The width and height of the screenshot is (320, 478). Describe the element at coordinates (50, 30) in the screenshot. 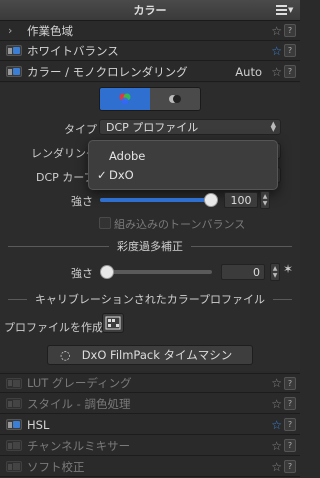

I see `row-label: 作業色域` at that location.